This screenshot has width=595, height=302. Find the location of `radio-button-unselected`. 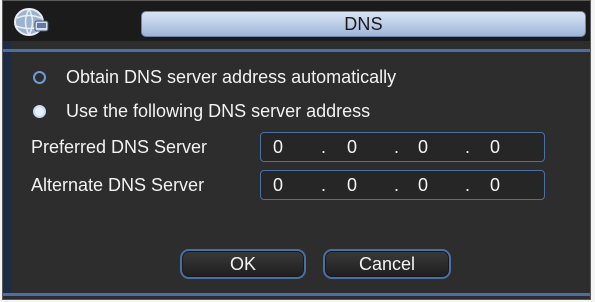

radio-button-unselected is located at coordinates (39, 77).